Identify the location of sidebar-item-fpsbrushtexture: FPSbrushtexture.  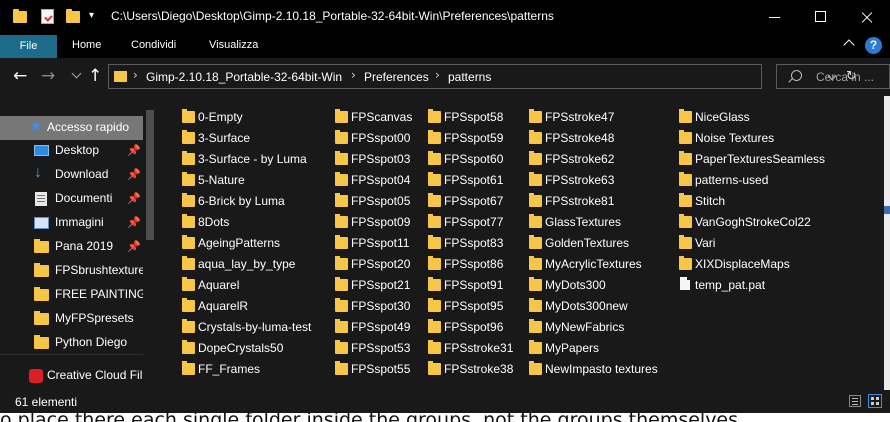
(71, 271).